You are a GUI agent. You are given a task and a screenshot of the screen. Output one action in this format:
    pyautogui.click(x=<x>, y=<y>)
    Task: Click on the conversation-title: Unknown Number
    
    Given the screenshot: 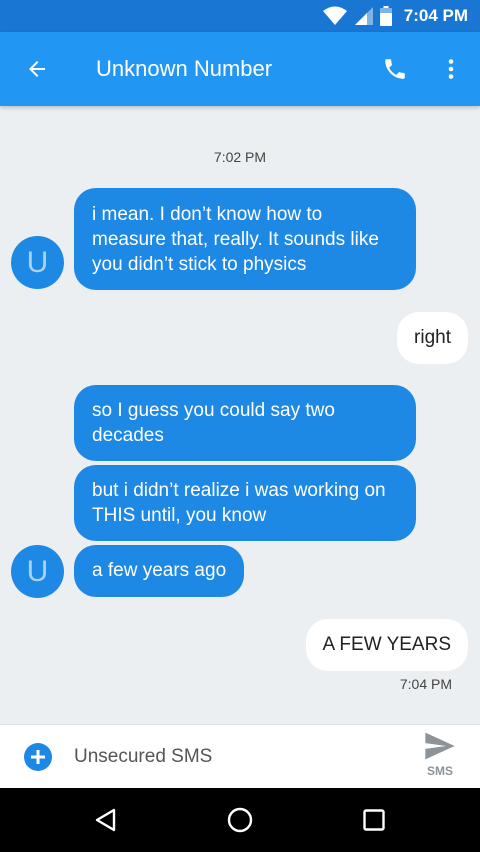 What is the action you would take?
    pyautogui.click(x=184, y=68)
    